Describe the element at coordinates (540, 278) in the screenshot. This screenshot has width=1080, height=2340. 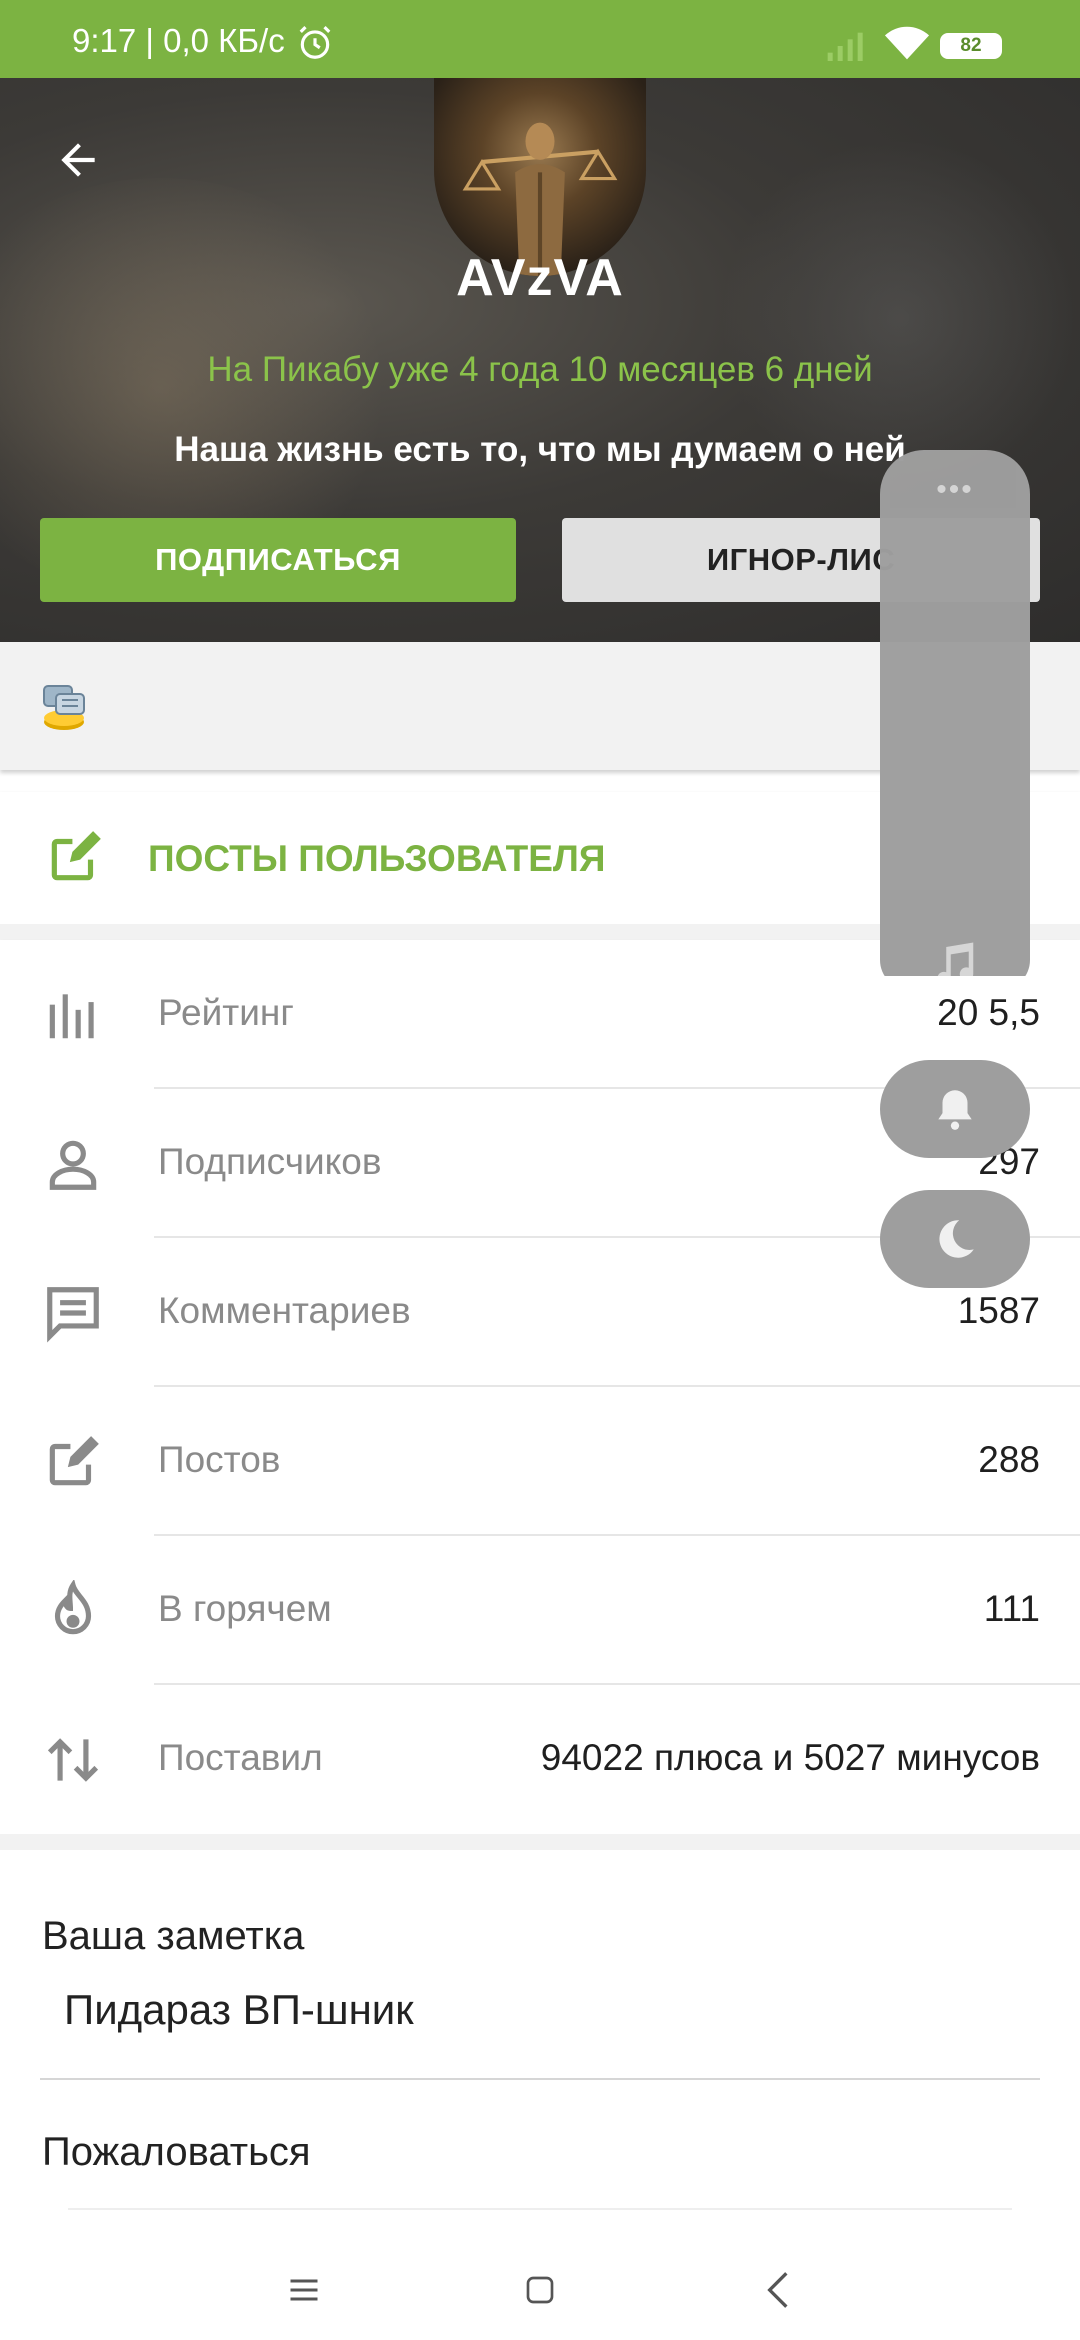
I see `username: AVzVA` at that location.